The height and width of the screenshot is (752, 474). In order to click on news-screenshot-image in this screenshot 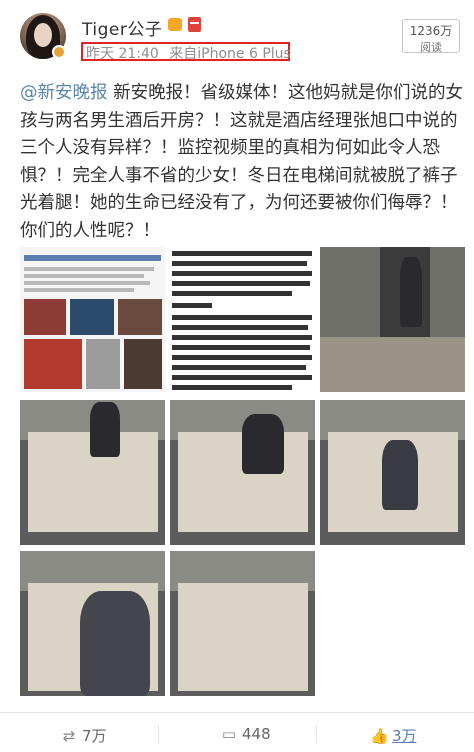, I will do `click(92, 319)`.